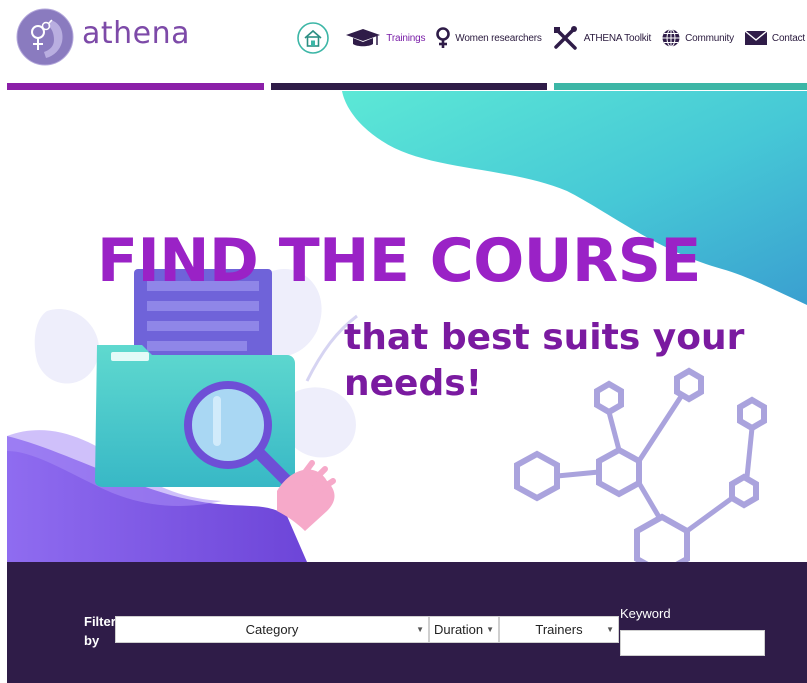 The height and width of the screenshot is (683, 807). I want to click on envelope-icon, so click(756, 38).